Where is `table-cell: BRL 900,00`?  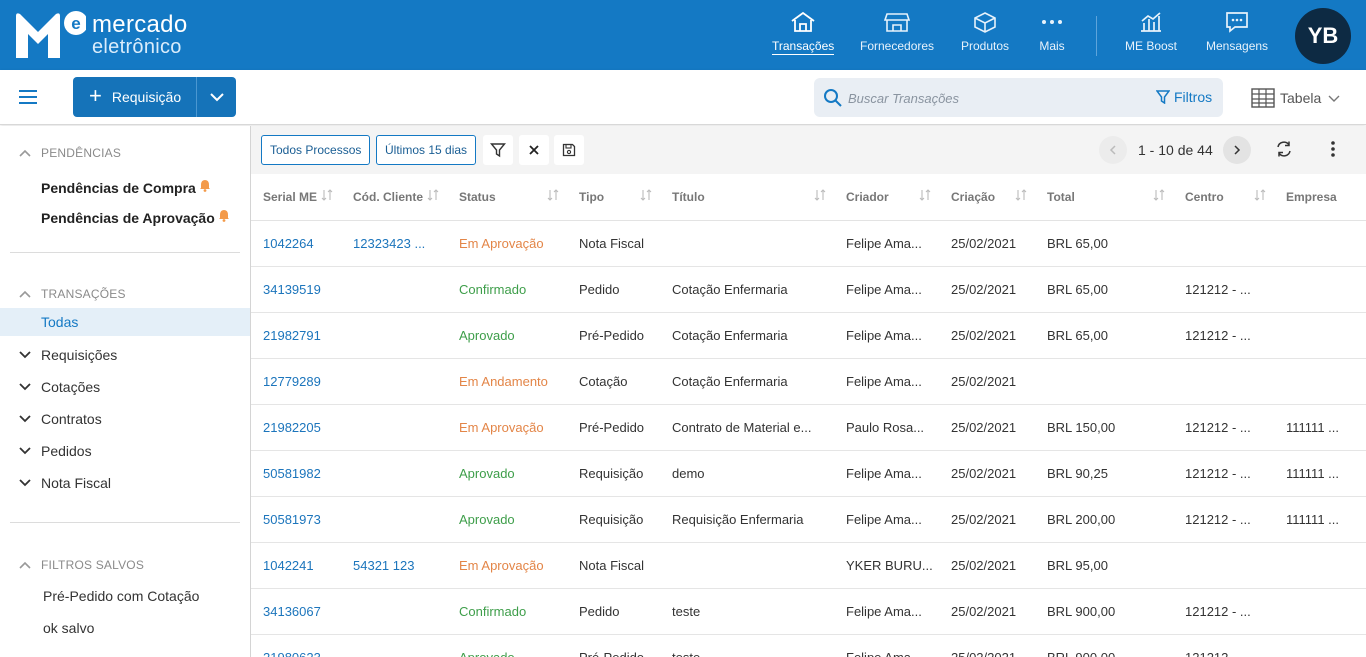
table-cell: BRL 900,00 is located at coordinates (1104, 611).